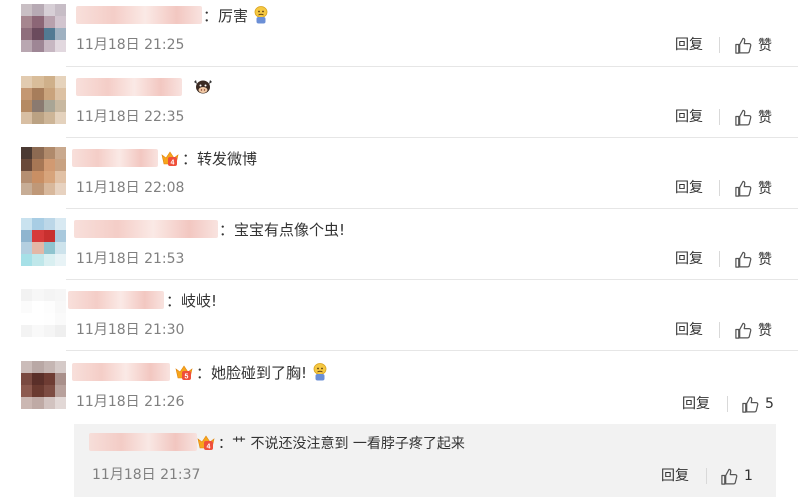 The image size is (798, 501). What do you see at coordinates (262, 373) in the screenshot?
I see `comment-text: ：她脸碰到了胸!` at bounding box center [262, 373].